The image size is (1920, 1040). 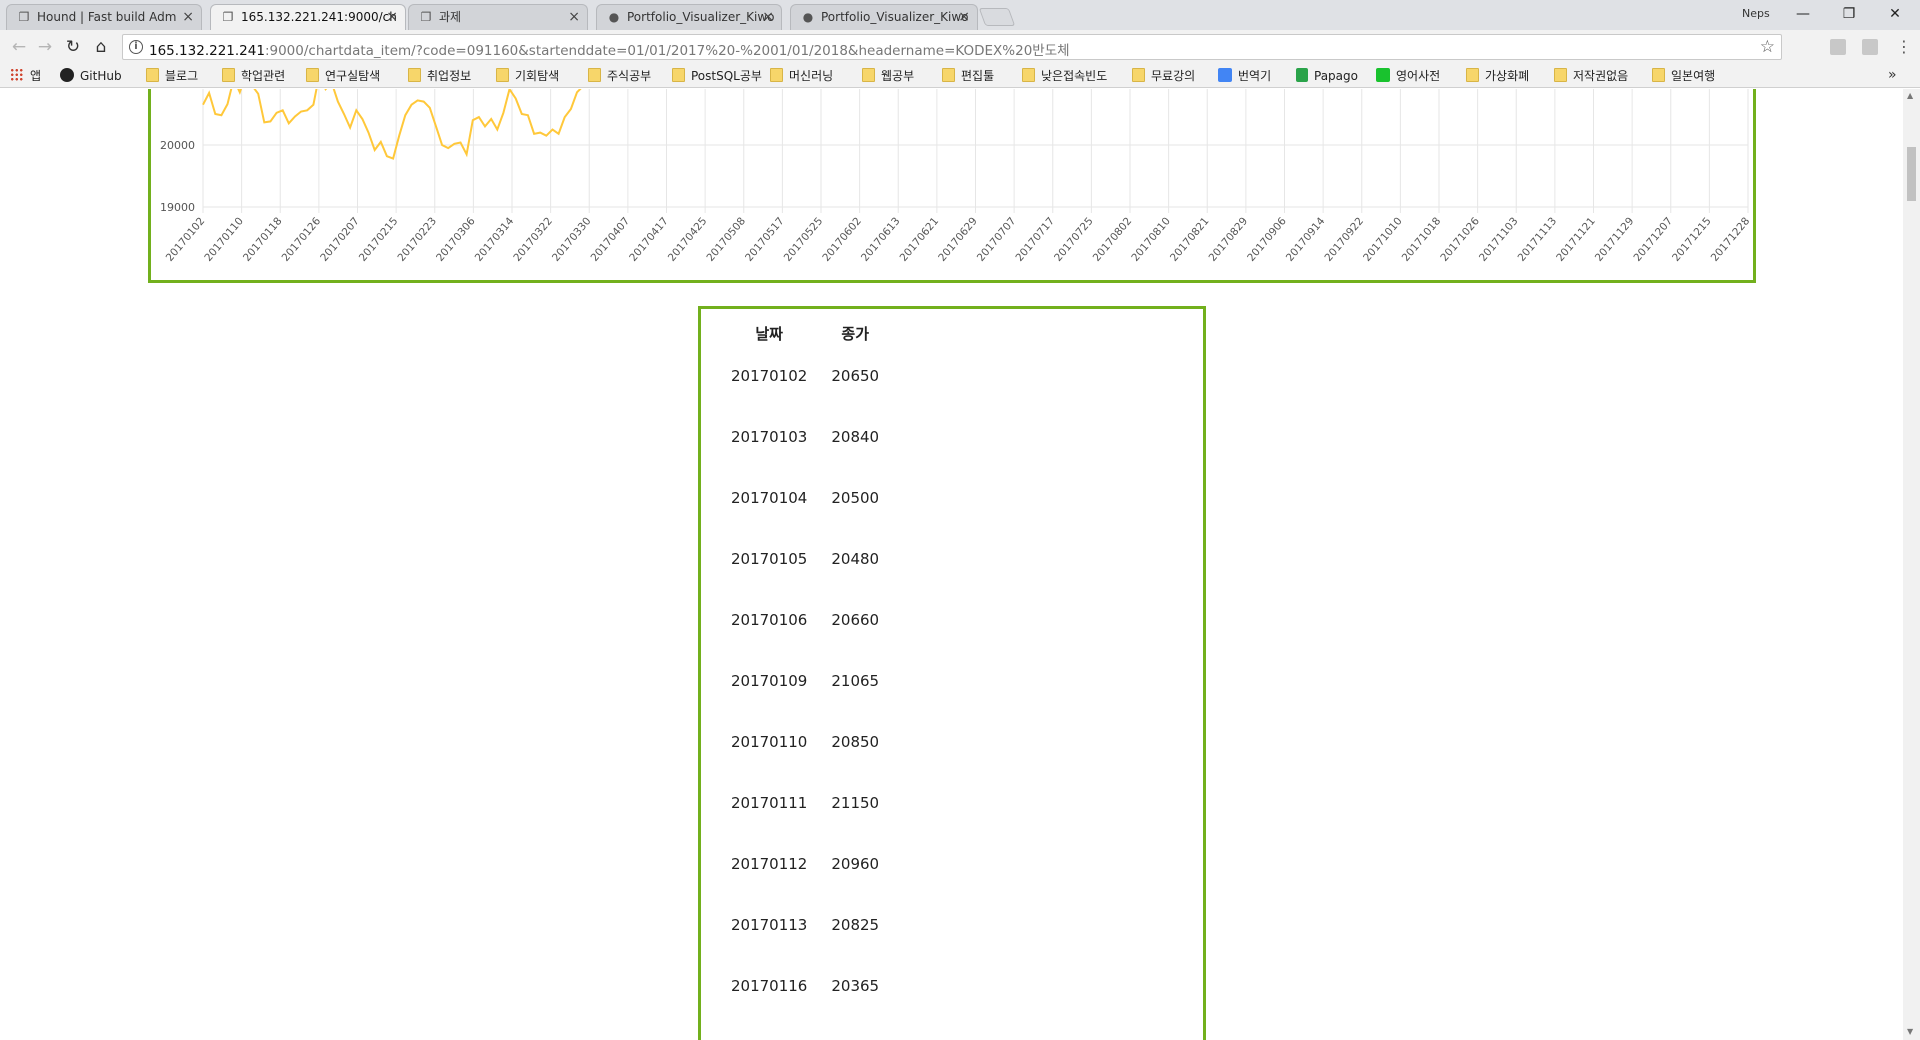 What do you see at coordinates (1460, 239) in the screenshot?
I see `x-tick-label: 20171026` at bounding box center [1460, 239].